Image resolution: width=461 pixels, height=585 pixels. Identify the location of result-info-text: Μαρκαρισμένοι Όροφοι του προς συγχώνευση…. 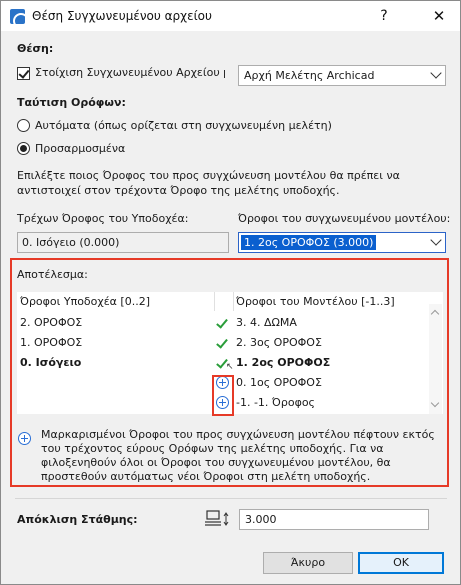
(238, 455).